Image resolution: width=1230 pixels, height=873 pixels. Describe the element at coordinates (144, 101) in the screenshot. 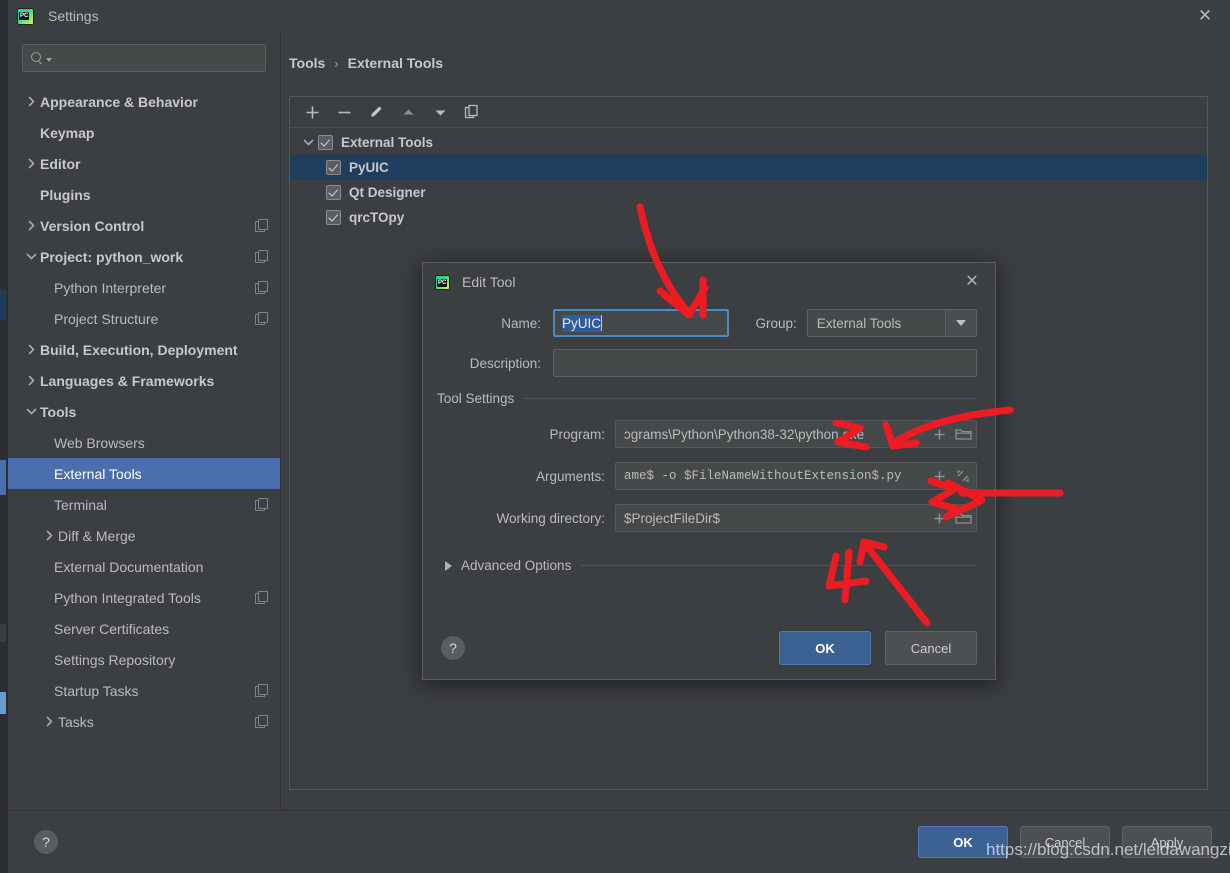

I see `sidebar-item-appearance-behavior: Appearance & Behavior` at that location.